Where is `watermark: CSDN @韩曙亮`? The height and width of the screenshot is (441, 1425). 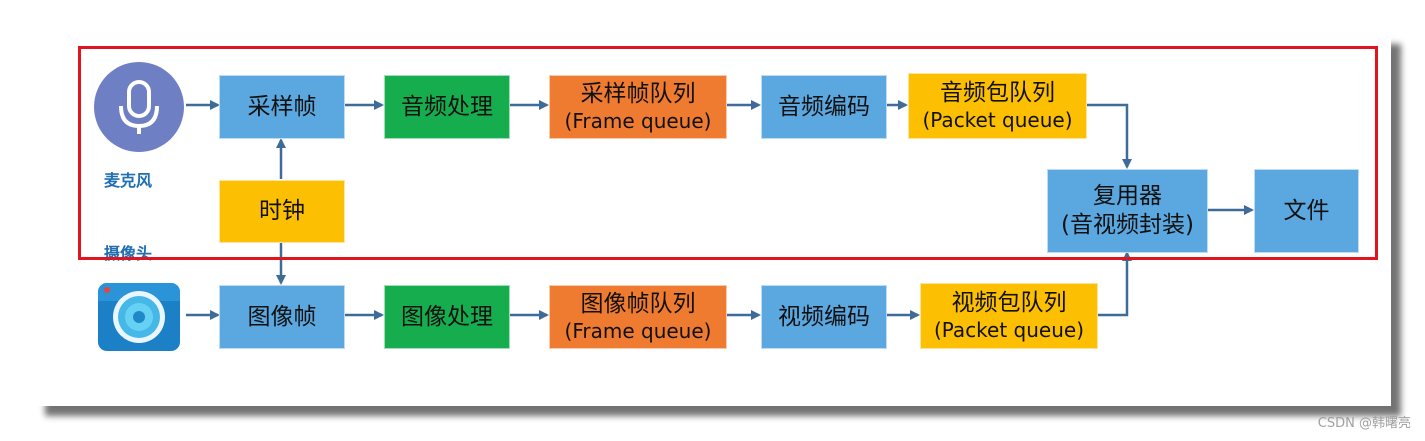
watermark: CSDN @韩曙亮 is located at coordinates (1364, 423).